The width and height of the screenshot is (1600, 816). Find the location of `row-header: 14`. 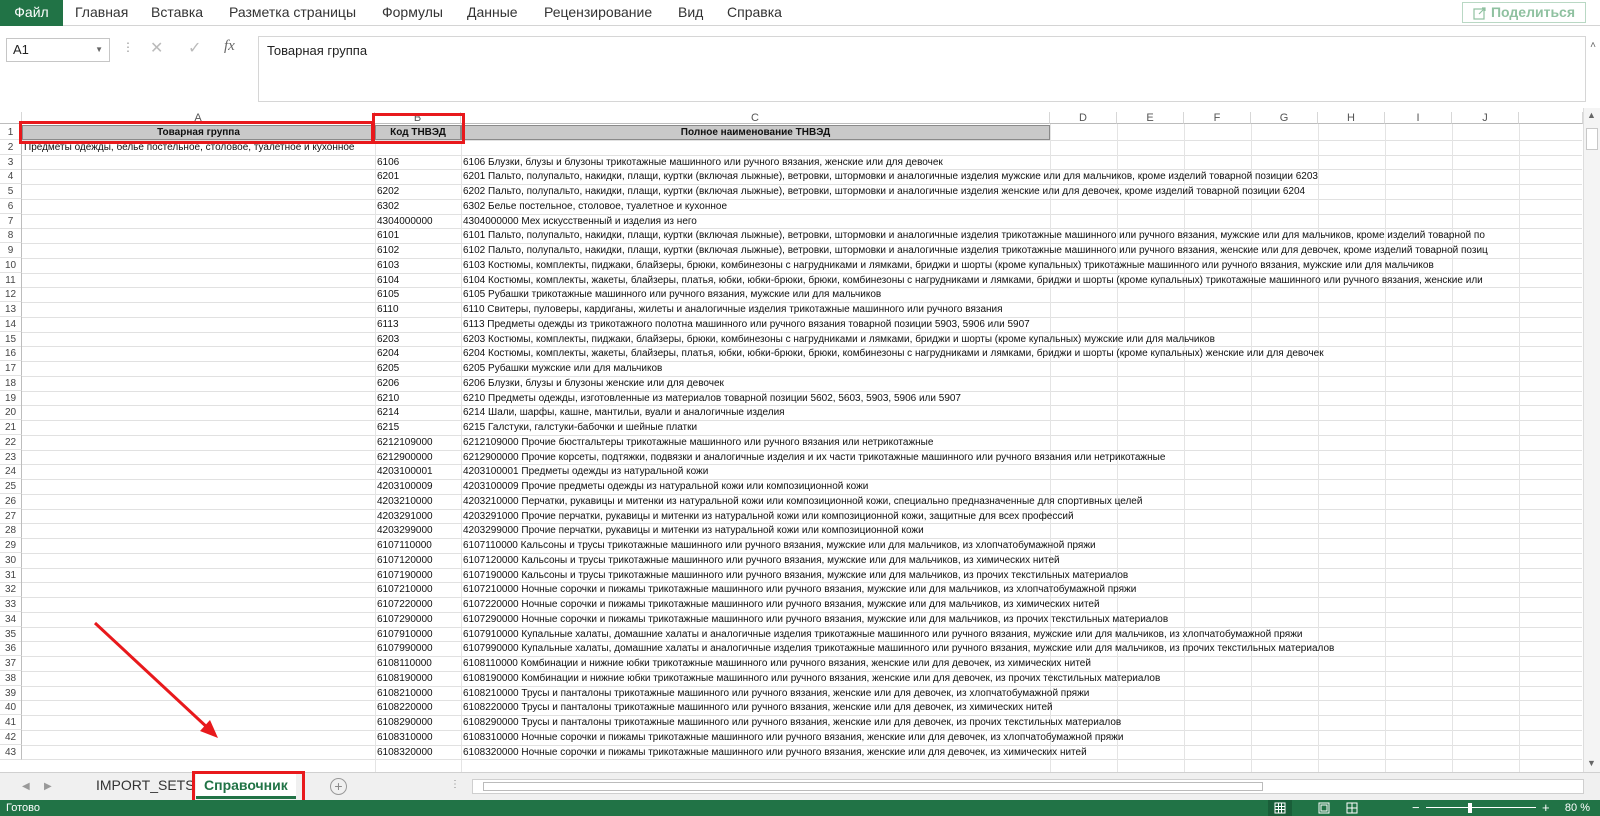

row-header: 14 is located at coordinates (11, 324).